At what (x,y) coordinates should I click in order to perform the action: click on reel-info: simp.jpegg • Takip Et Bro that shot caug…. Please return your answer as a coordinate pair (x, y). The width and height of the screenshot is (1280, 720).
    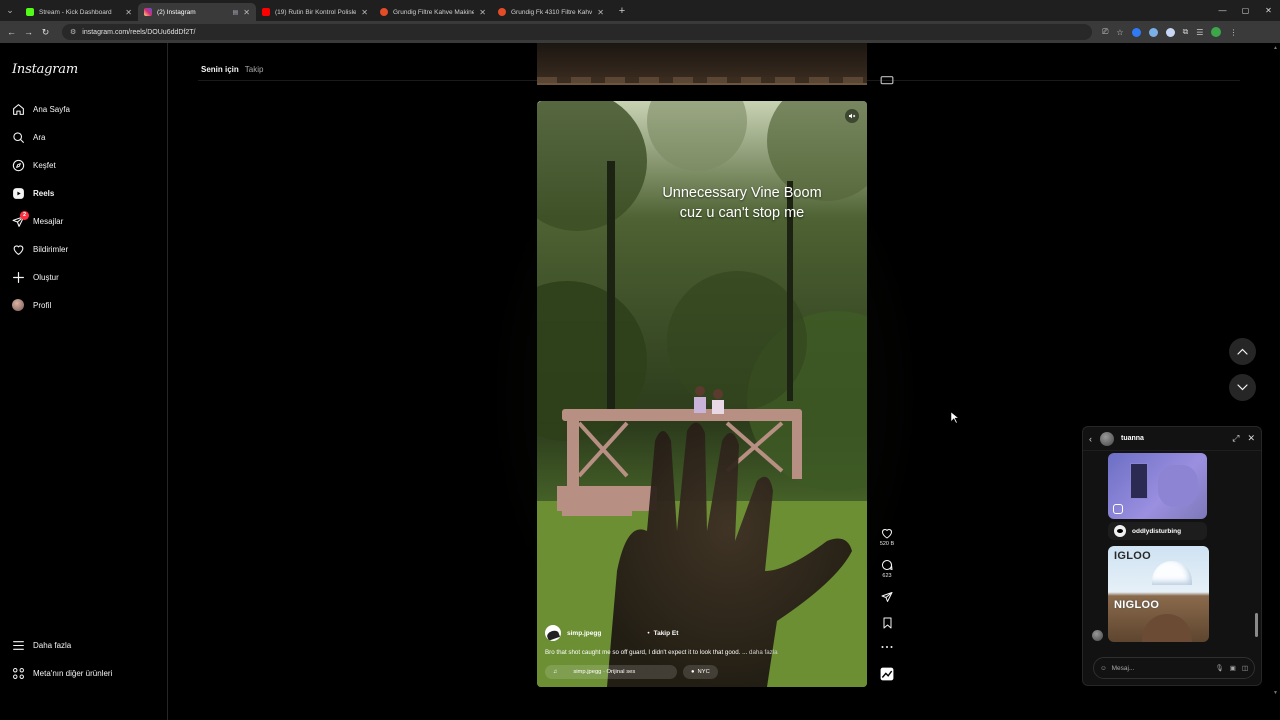
    Looking at the image, I should click on (702, 652).